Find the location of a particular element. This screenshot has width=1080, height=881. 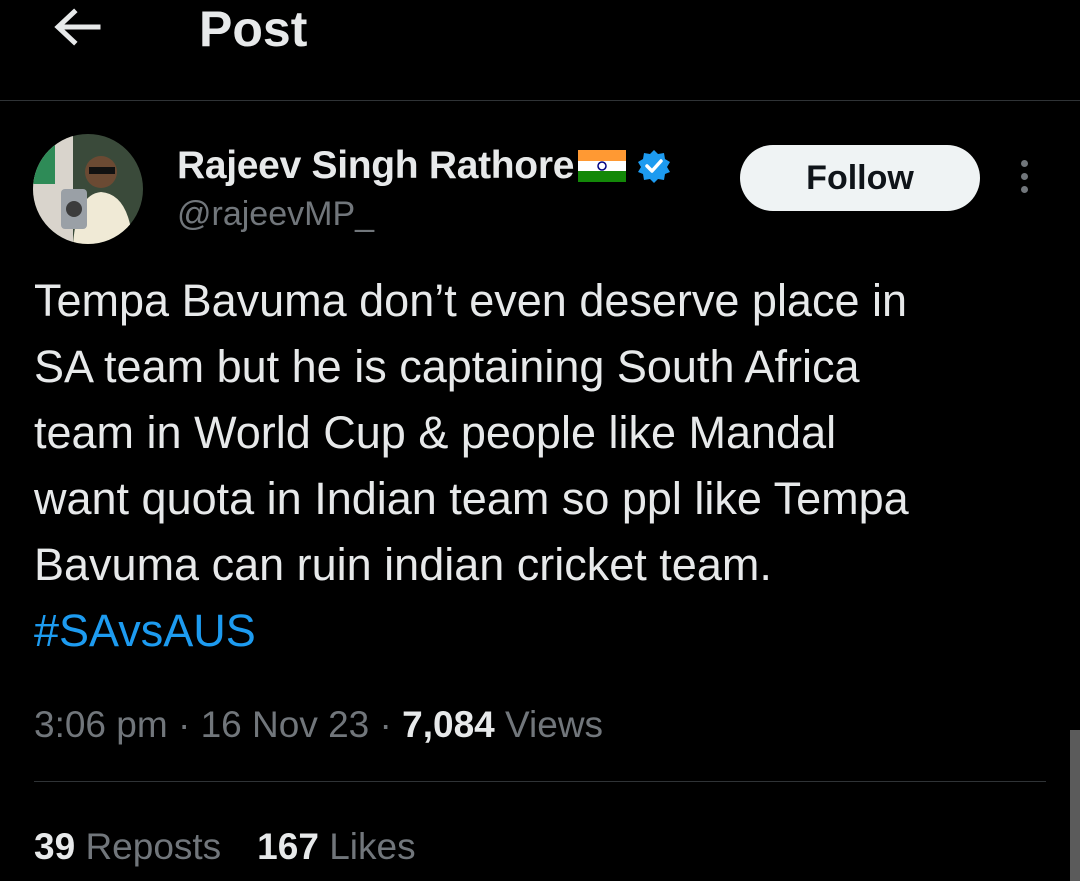

arrow-left-icon is located at coordinates (77, 27).